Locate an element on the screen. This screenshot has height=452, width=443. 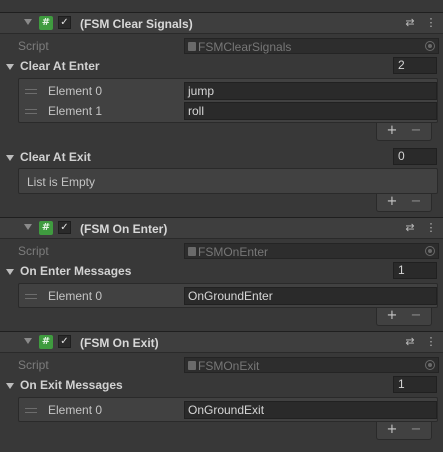
script-value: FSMOnExit is located at coordinates (229, 366).